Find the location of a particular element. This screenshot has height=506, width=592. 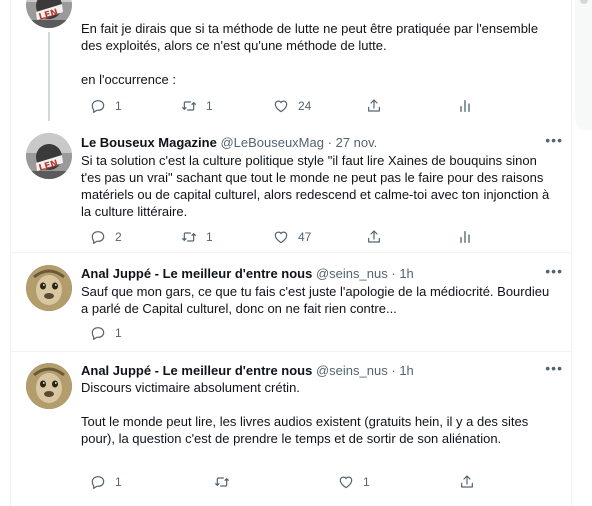

like-button: 1 is located at coordinates (354, 482).